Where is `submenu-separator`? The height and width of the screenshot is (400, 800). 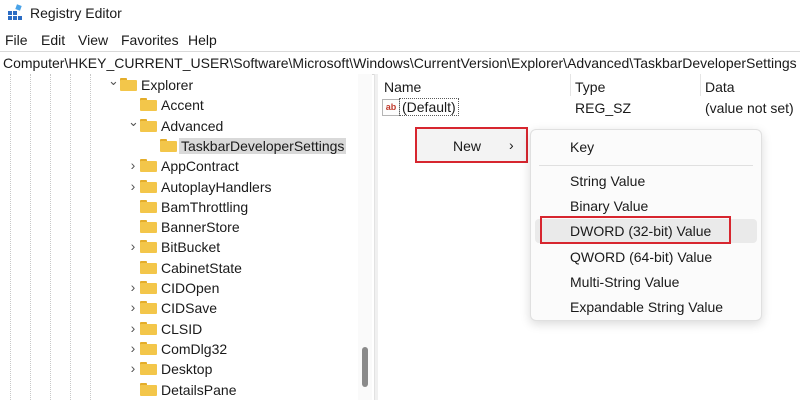 submenu-separator is located at coordinates (646, 165).